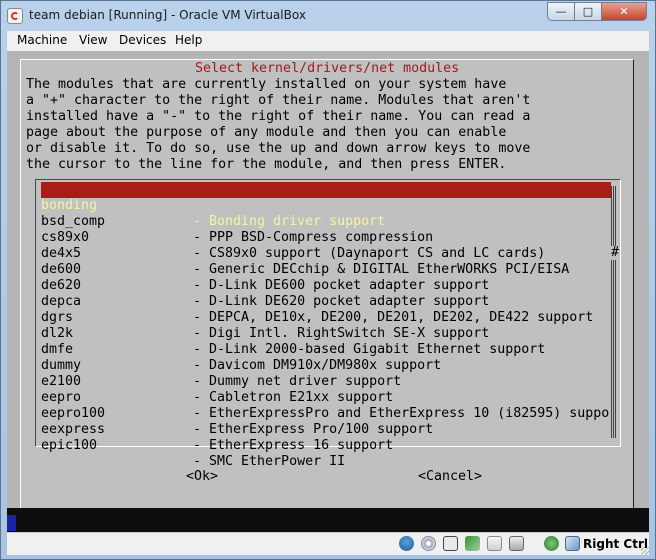 The height and width of the screenshot is (560, 656). I want to click on status-bar: Right Ctrl, so click(328, 543).